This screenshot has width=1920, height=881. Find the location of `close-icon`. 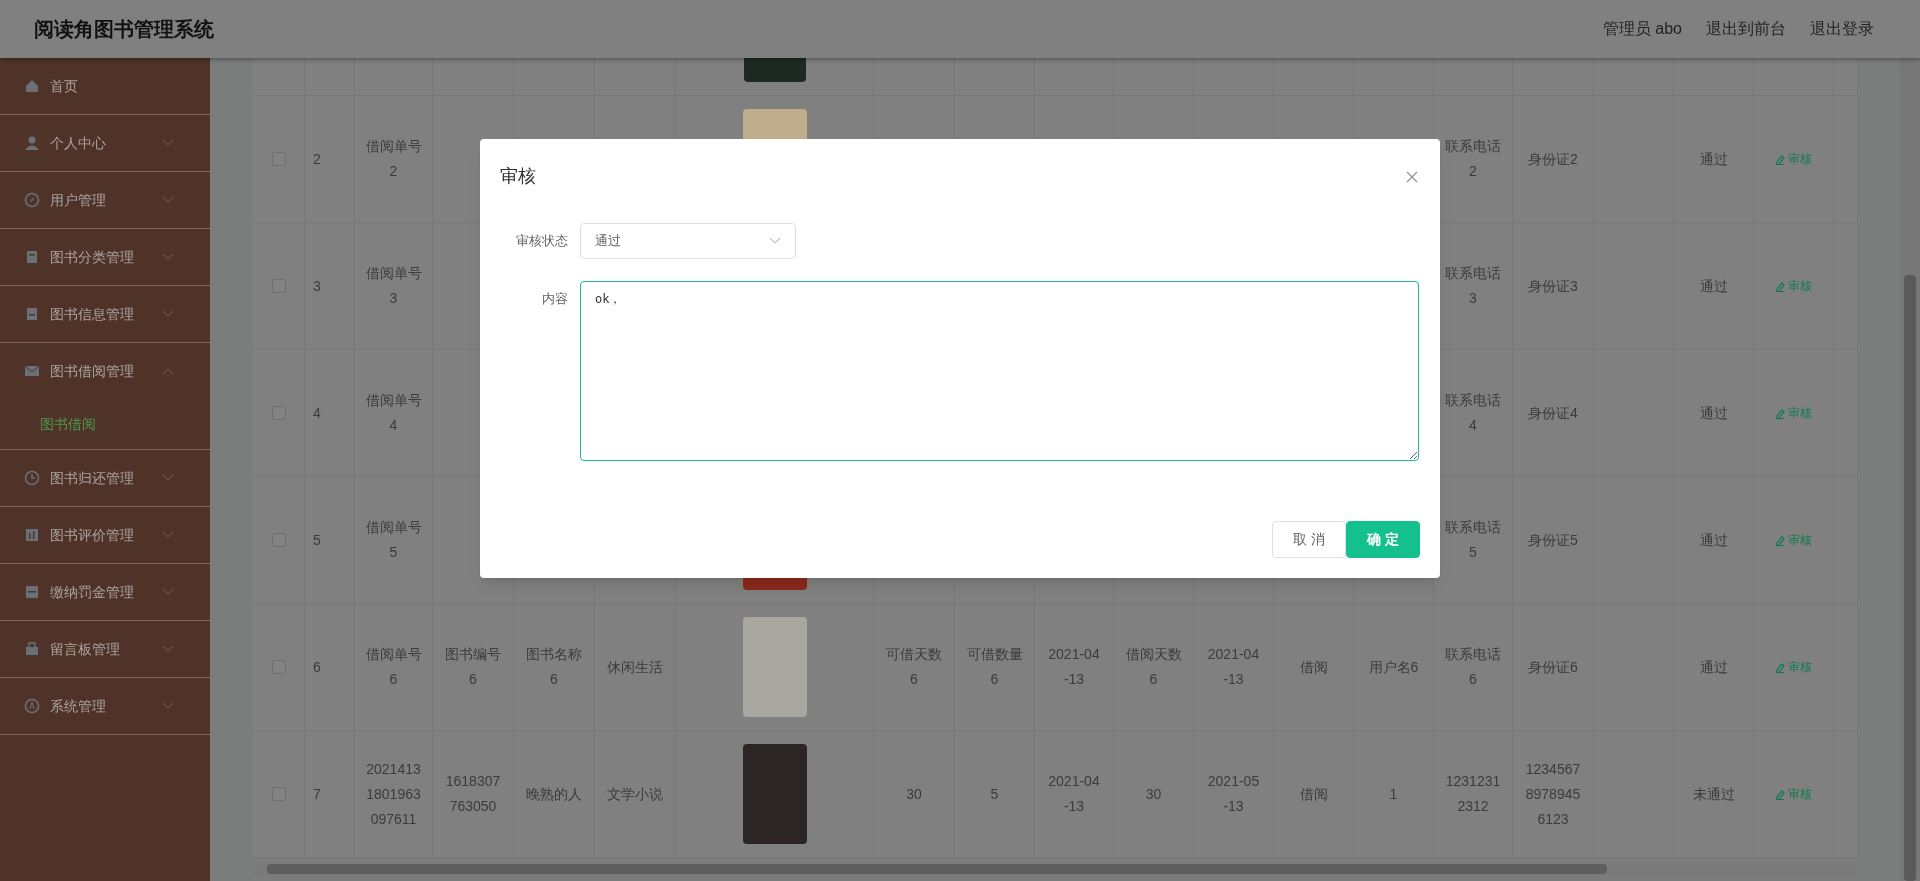

close-icon is located at coordinates (1412, 176).